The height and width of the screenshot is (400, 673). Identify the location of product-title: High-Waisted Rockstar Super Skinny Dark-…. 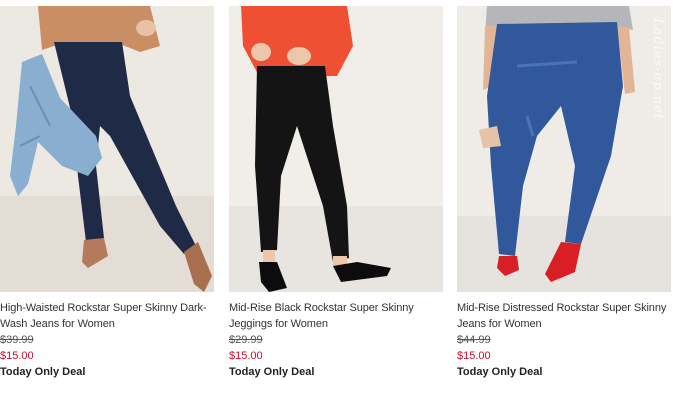
(107, 316).